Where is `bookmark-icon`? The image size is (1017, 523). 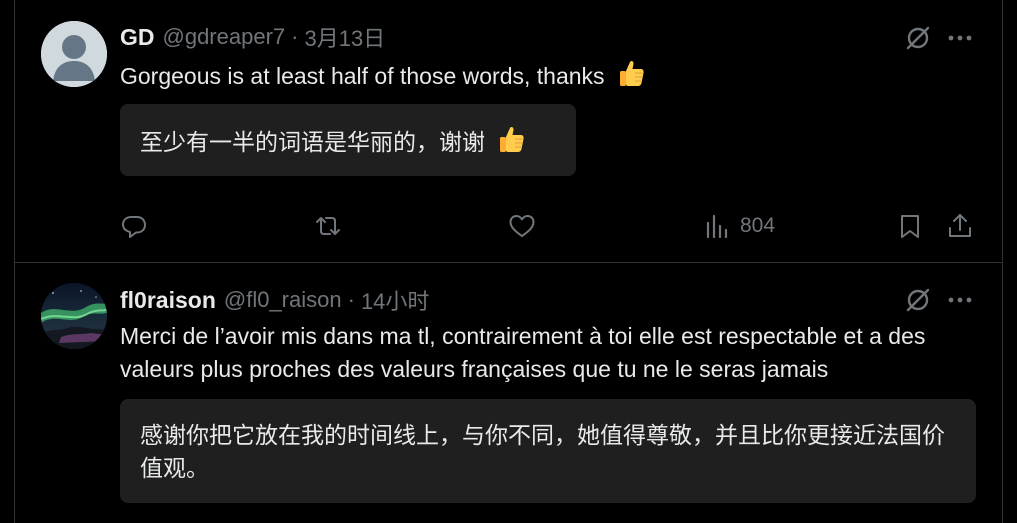
bookmark-icon is located at coordinates (910, 226).